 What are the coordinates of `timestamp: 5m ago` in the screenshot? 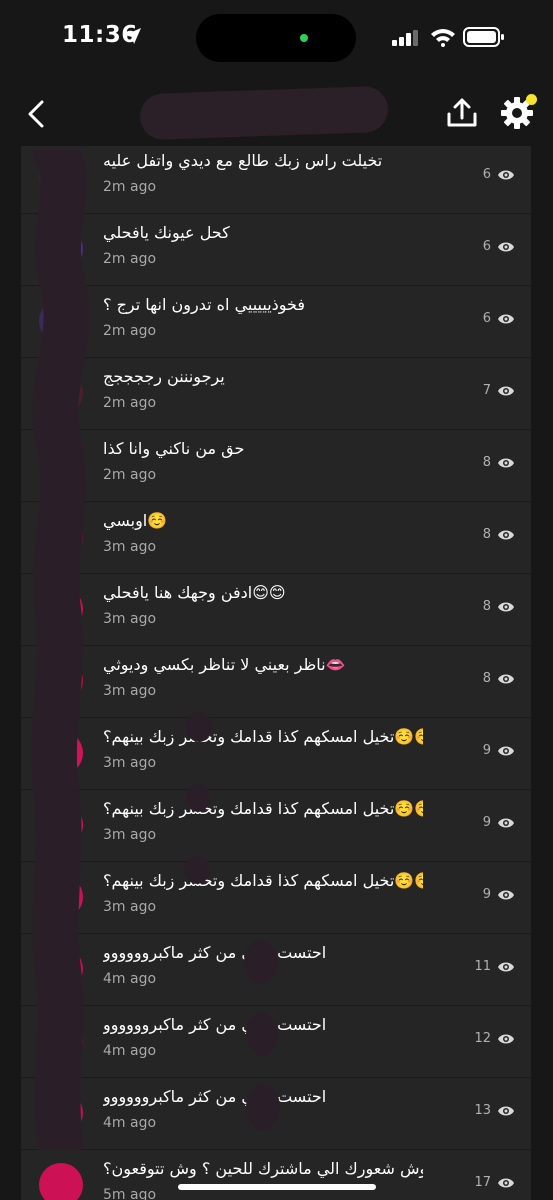 It's located at (130, 1193).